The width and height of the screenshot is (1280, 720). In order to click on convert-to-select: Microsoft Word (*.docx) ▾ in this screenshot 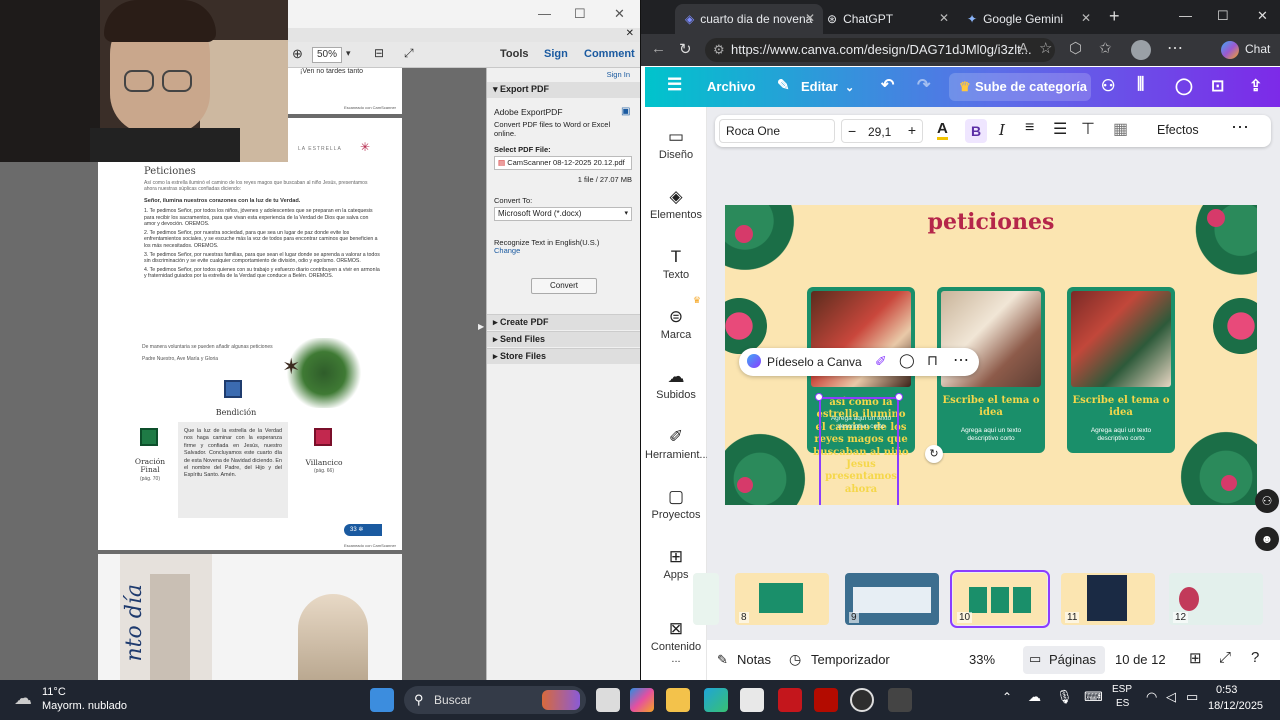, I will do `click(563, 214)`.